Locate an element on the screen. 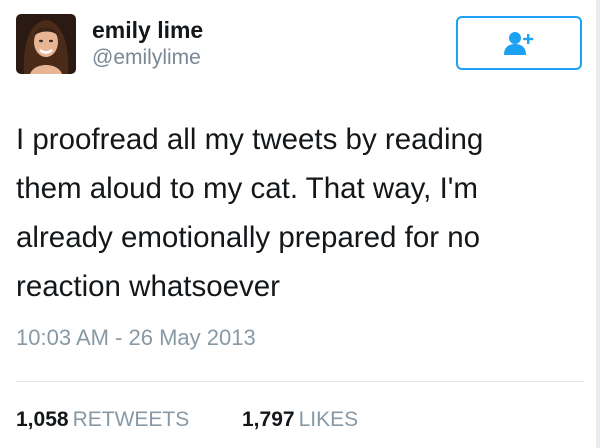  tweet-line: already emotionally prepared for no is located at coordinates (248, 237).